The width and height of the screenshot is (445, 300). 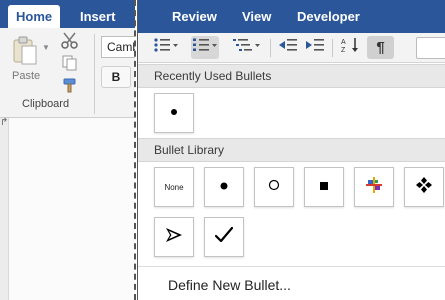 I want to click on numbering-button, so click(x=205, y=47).